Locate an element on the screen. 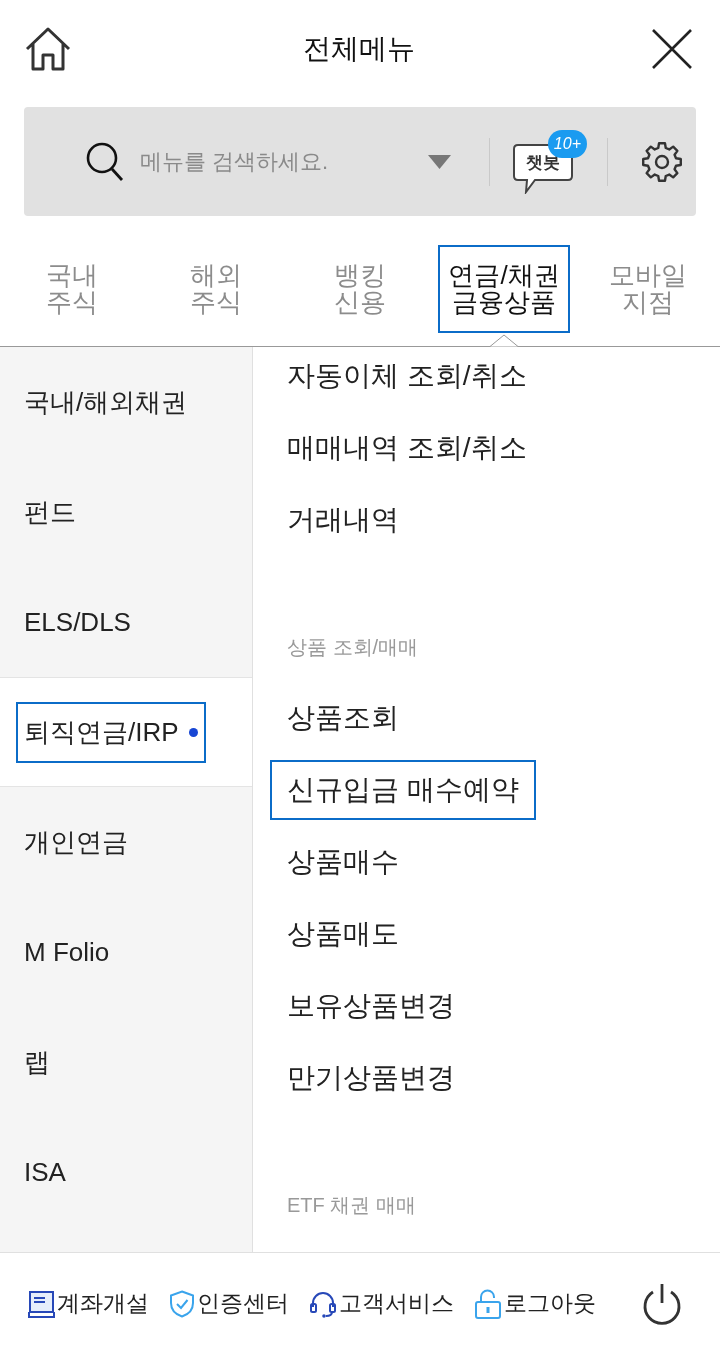 This screenshot has height=1354, width=720. footer-link: 인증센터 is located at coordinates (229, 1303).